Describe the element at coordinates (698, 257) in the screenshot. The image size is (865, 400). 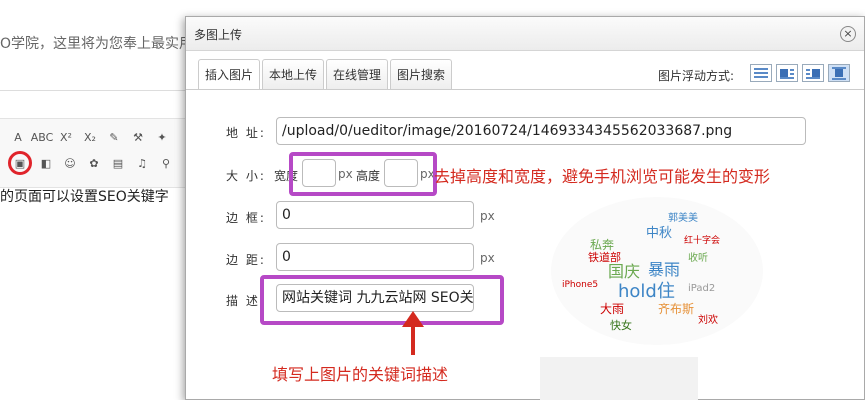
I see `cloud-word: 收听` at that location.